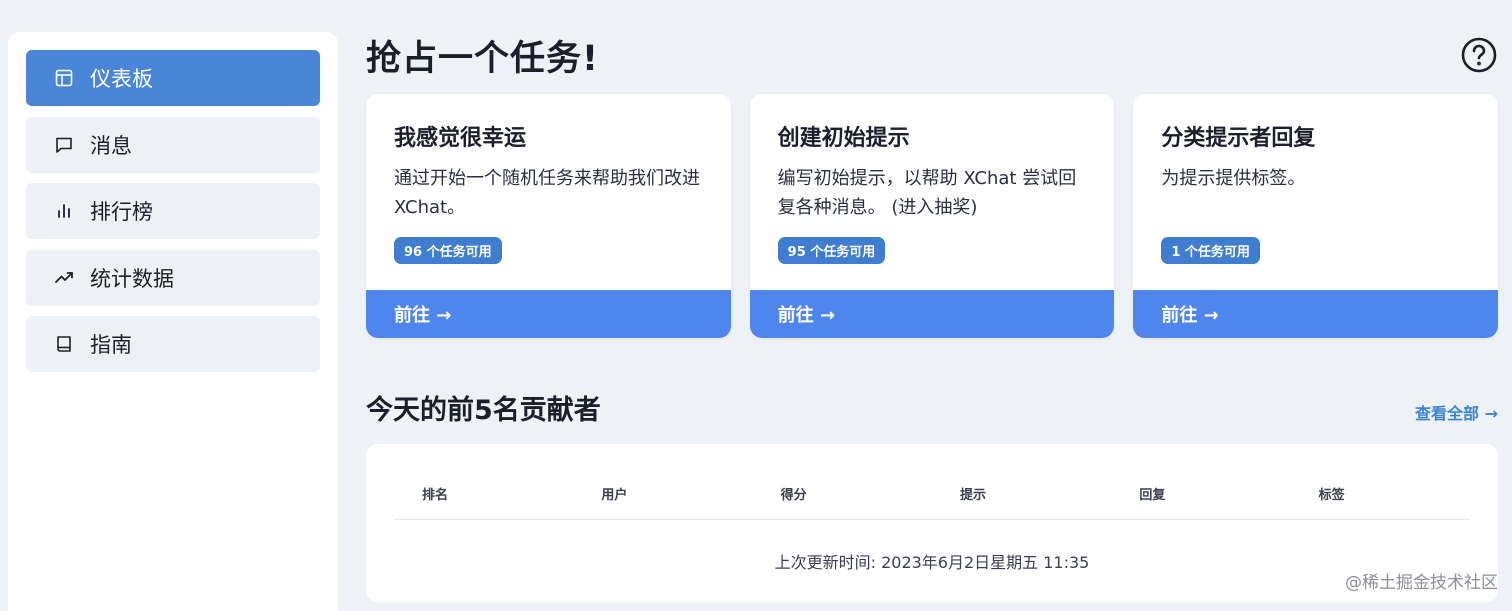 This screenshot has height=611, width=1512. What do you see at coordinates (173, 344) in the screenshot?
I see `sidebar-item-guide: 指南` at bounding box center [173, 344].